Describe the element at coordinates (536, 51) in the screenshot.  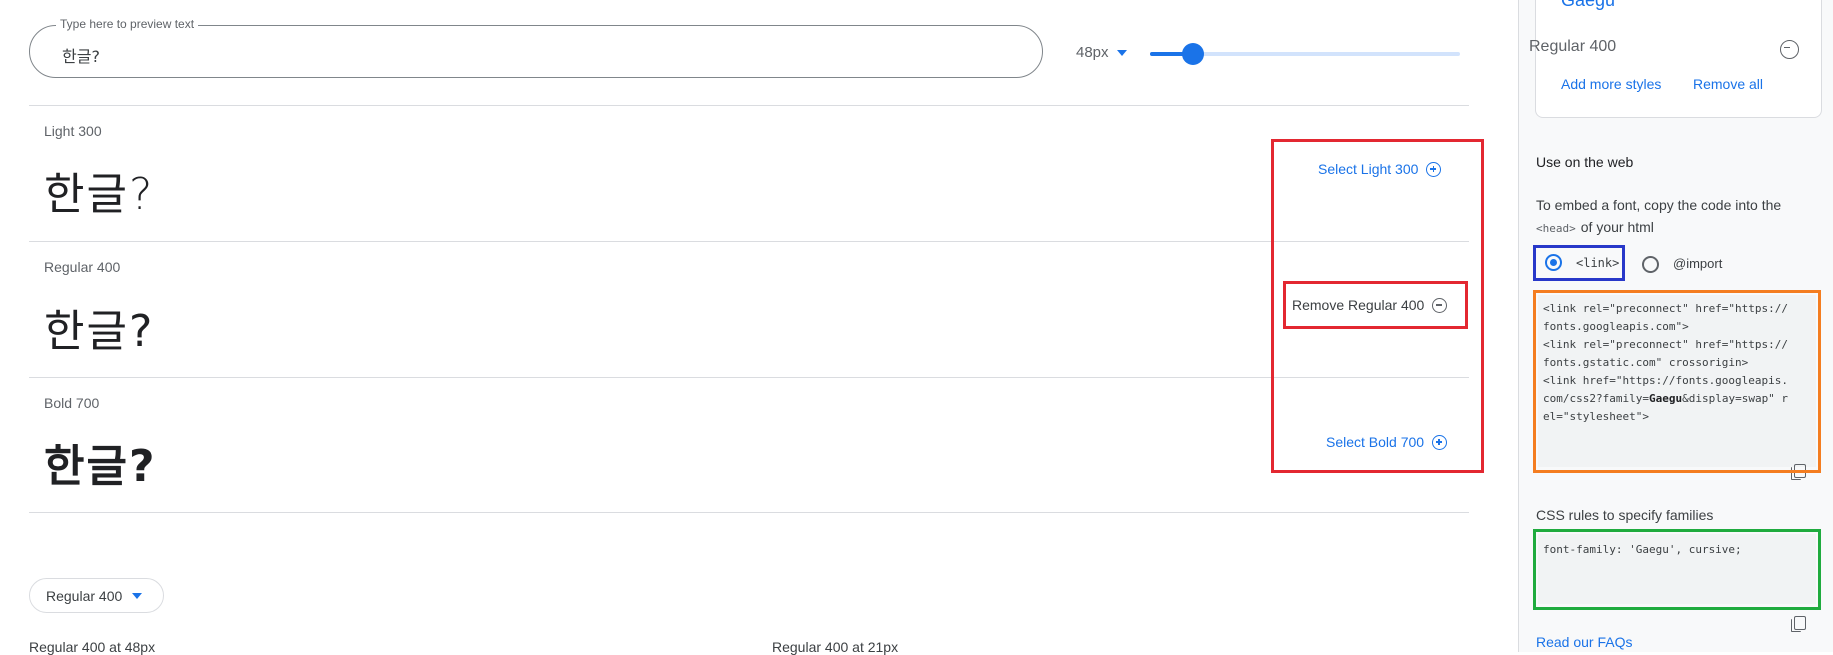
I see `preview-text-field` at that location.